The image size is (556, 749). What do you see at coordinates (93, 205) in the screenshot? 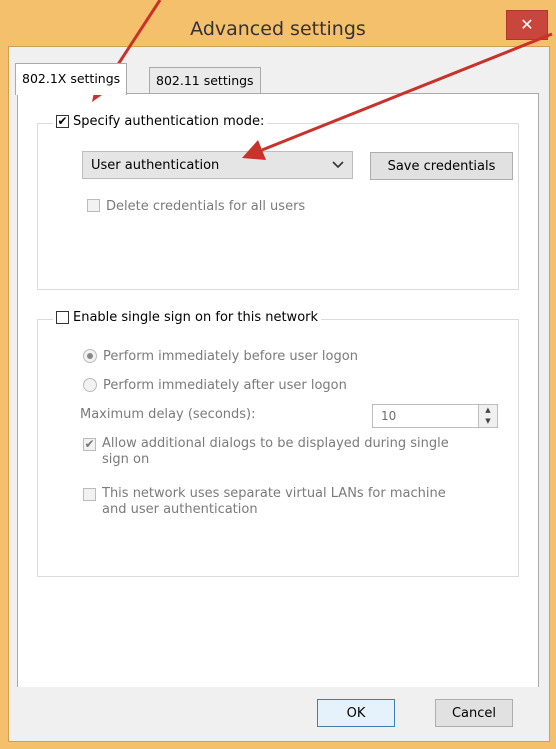
I see `delete-credentials-checkbox` at bounding box center [93, 205].